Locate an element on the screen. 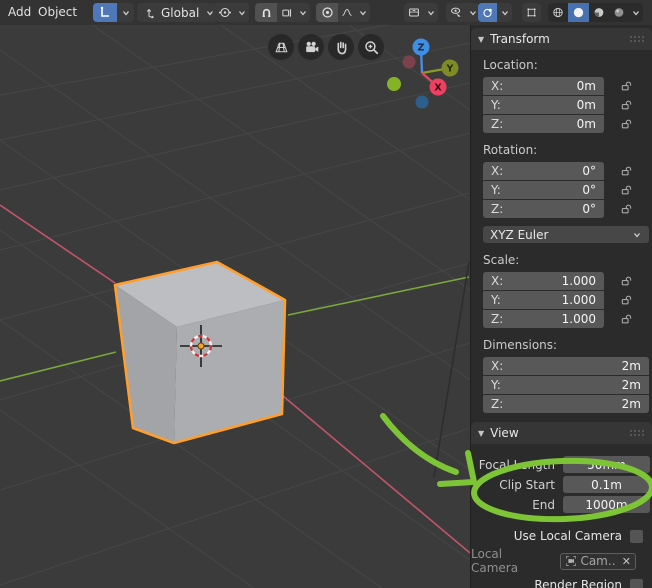 This screenshot has width=652, height=588. editor-mode-button is located at coordinates (105, 12).